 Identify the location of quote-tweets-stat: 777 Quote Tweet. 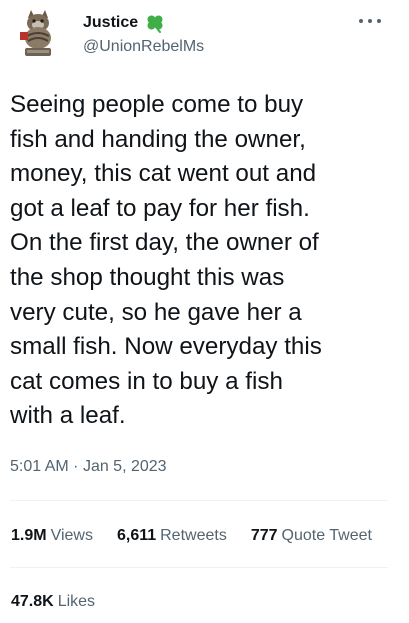
(311, 536).